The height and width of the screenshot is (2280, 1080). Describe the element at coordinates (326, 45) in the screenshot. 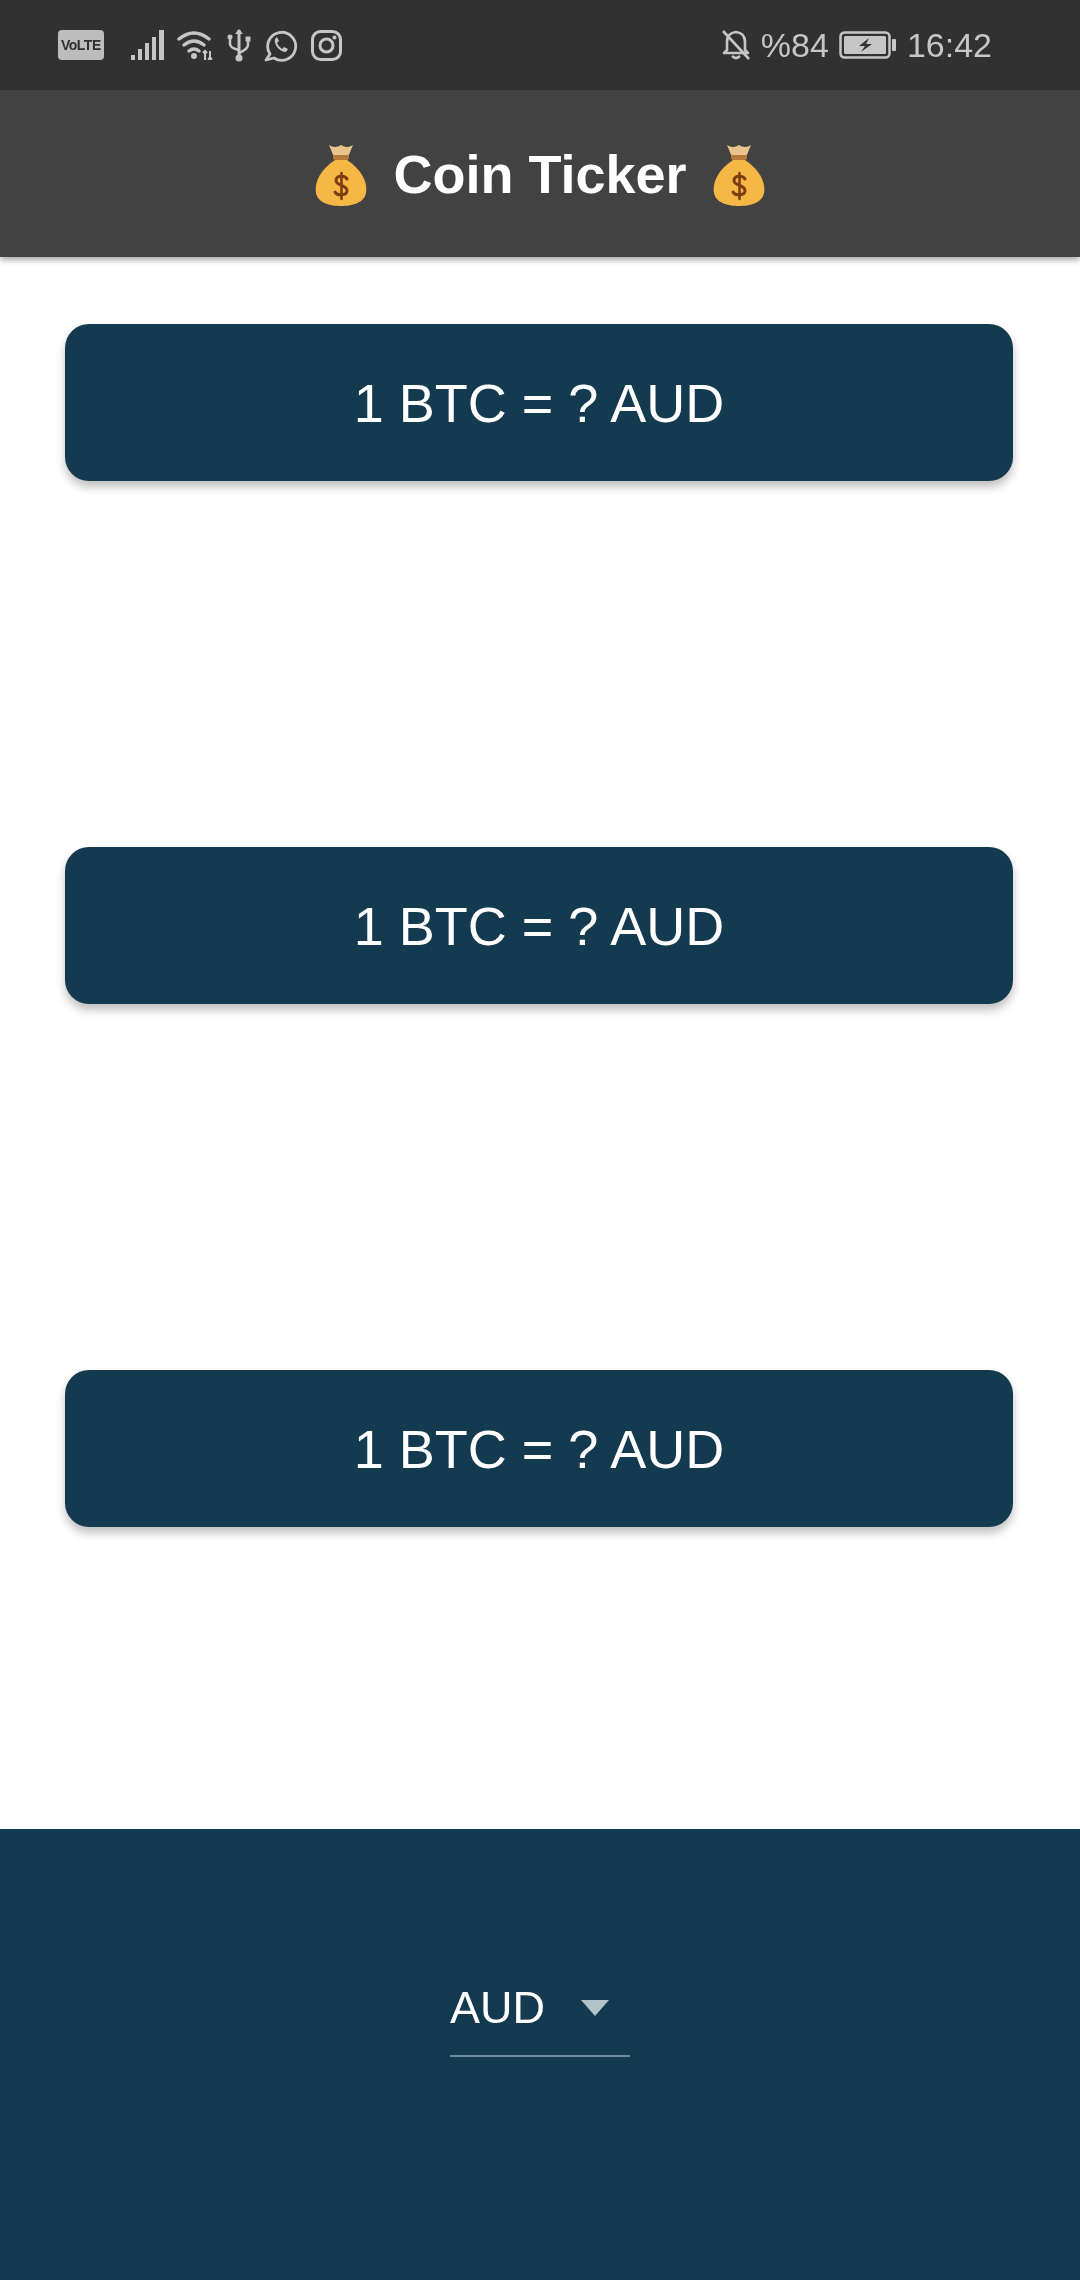

I see `camera-icon` at that location.